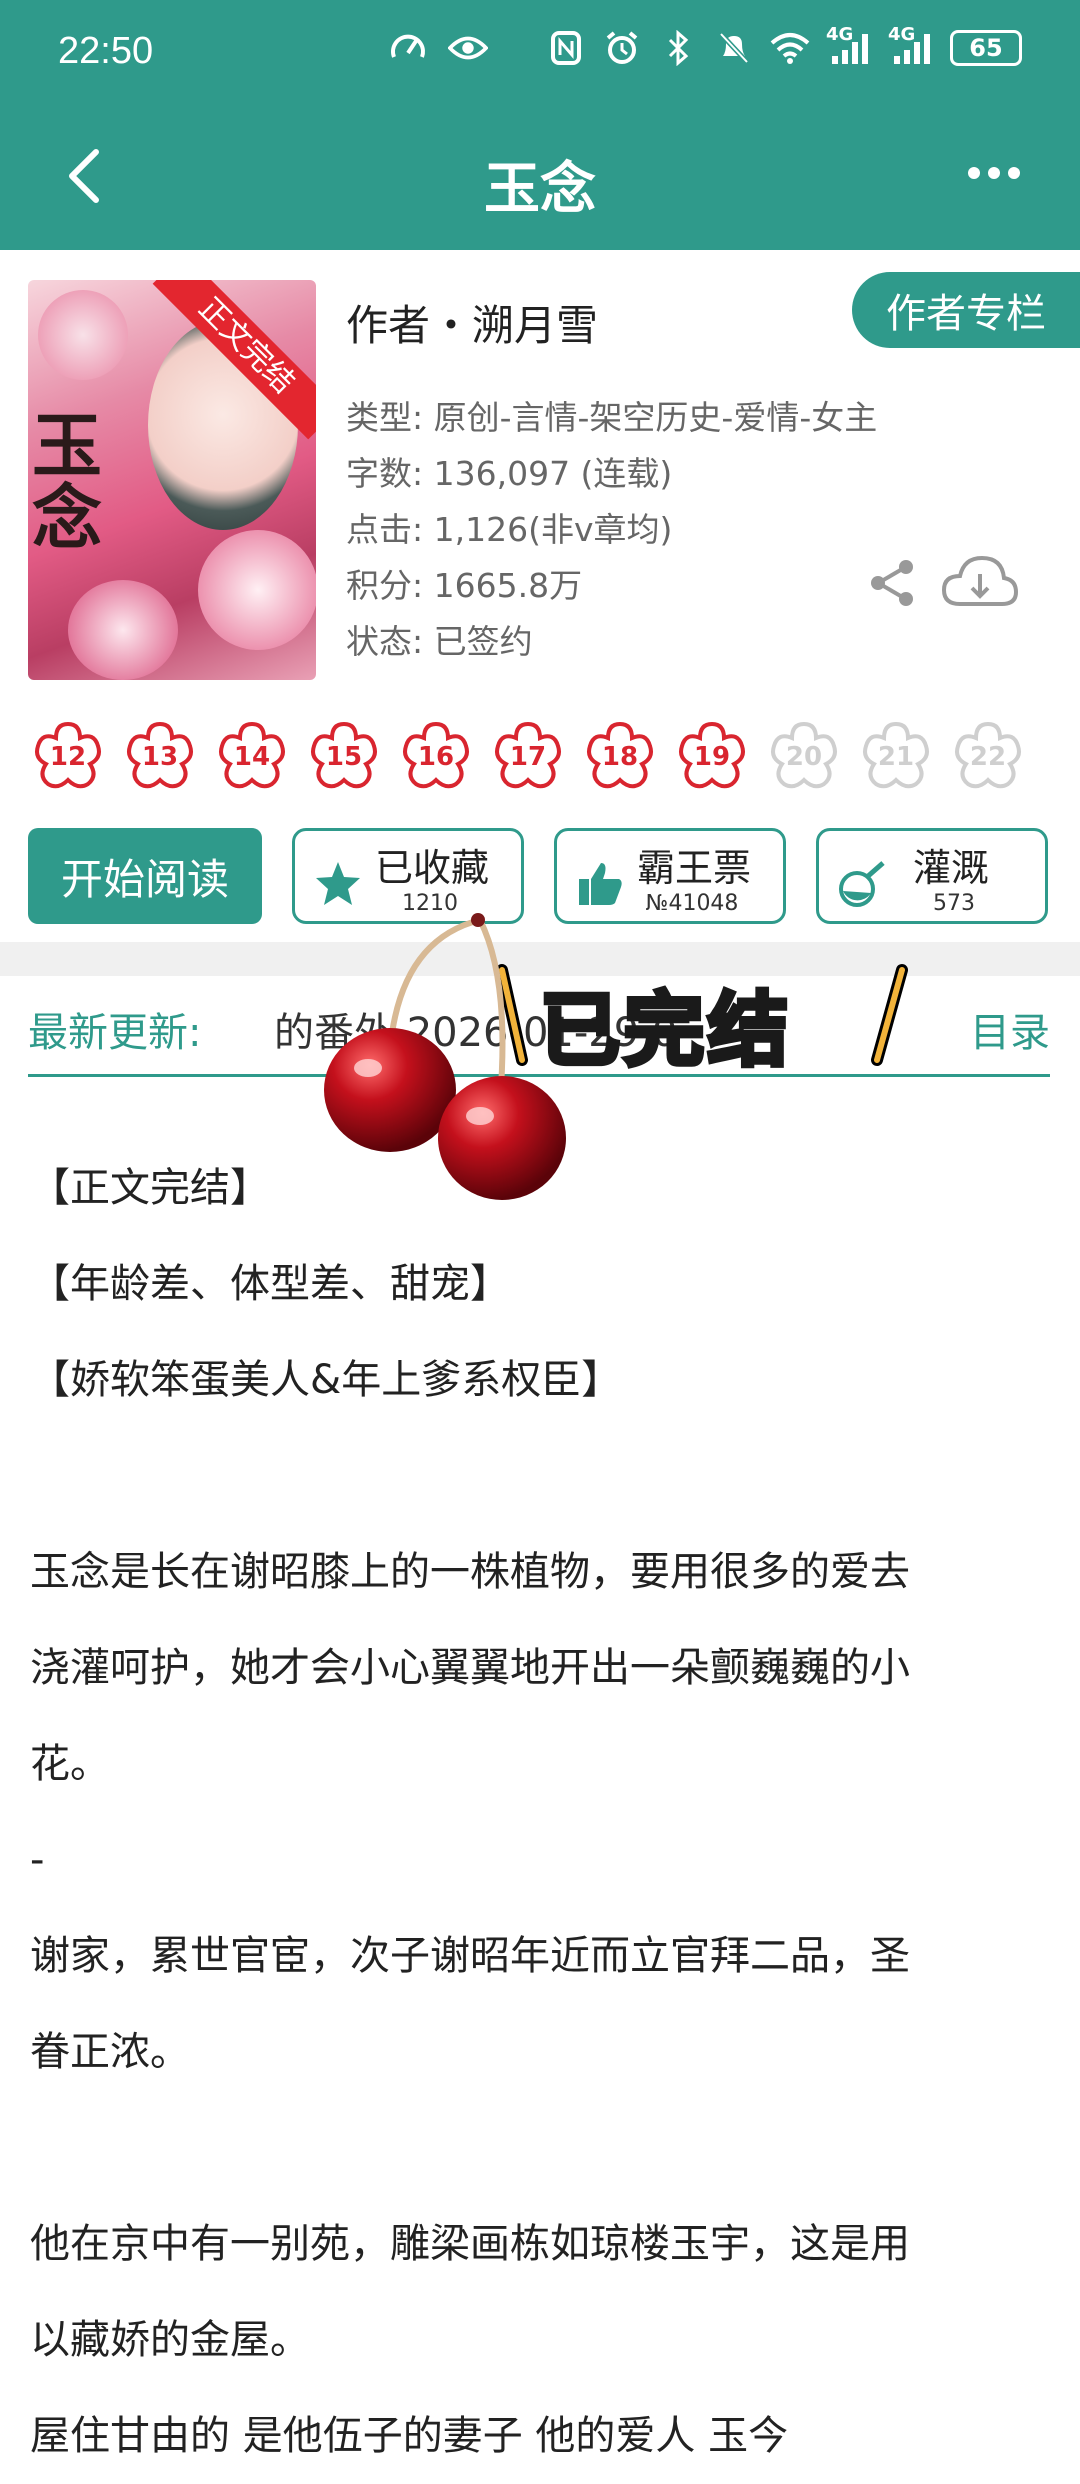 The height and width of the screenshot is (2484, 1080). I want to click on eye-icon, so click(468, 48).